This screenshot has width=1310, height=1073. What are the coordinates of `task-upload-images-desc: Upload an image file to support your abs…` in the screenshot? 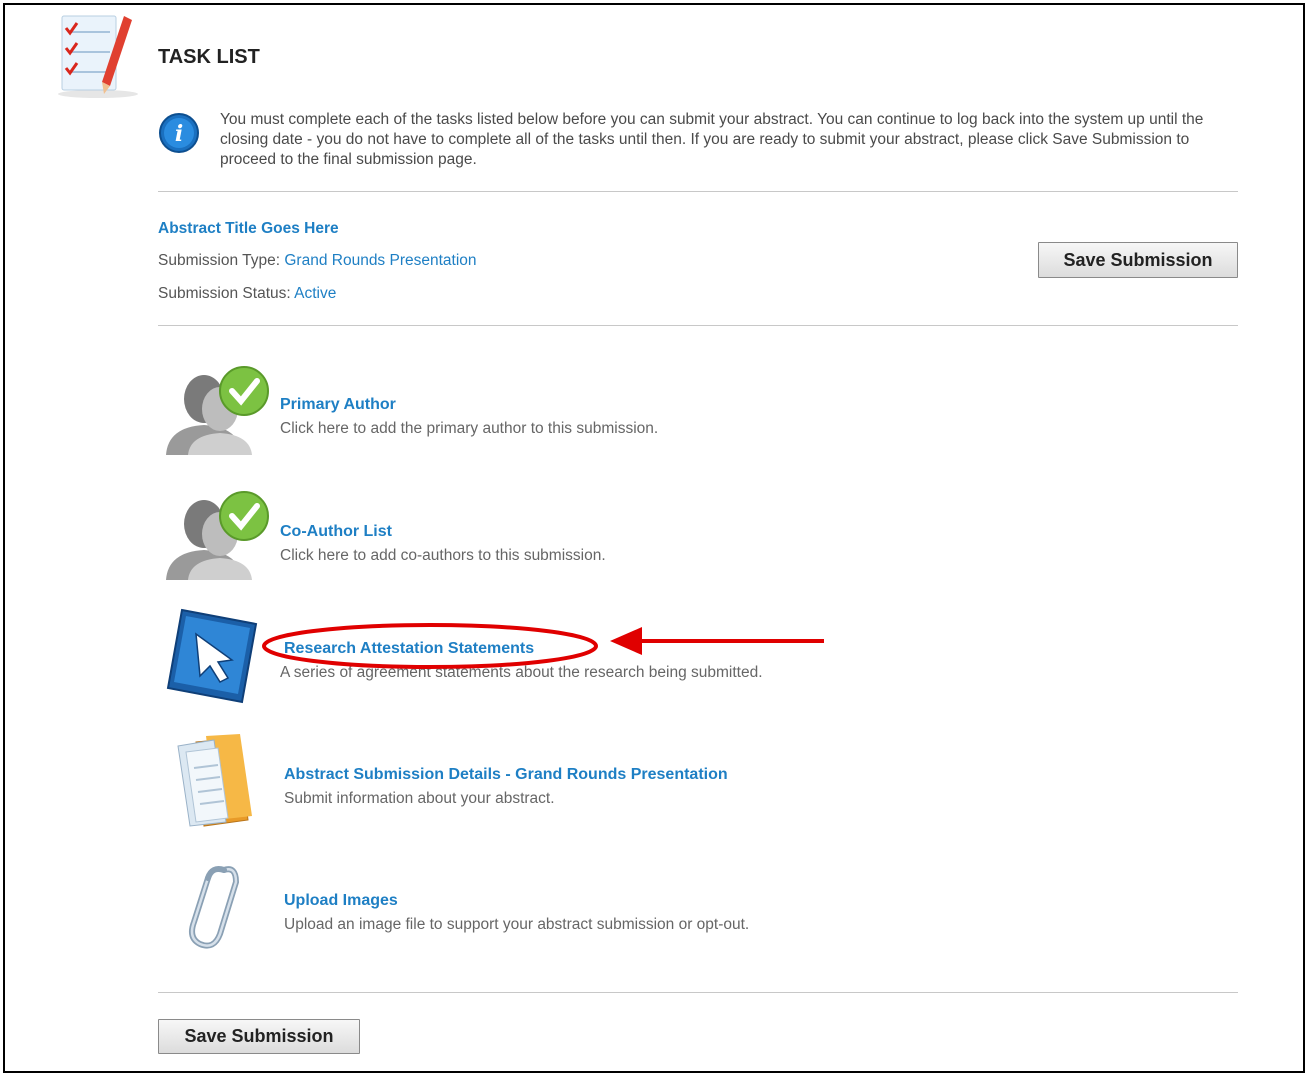 It's located at (517, 924).